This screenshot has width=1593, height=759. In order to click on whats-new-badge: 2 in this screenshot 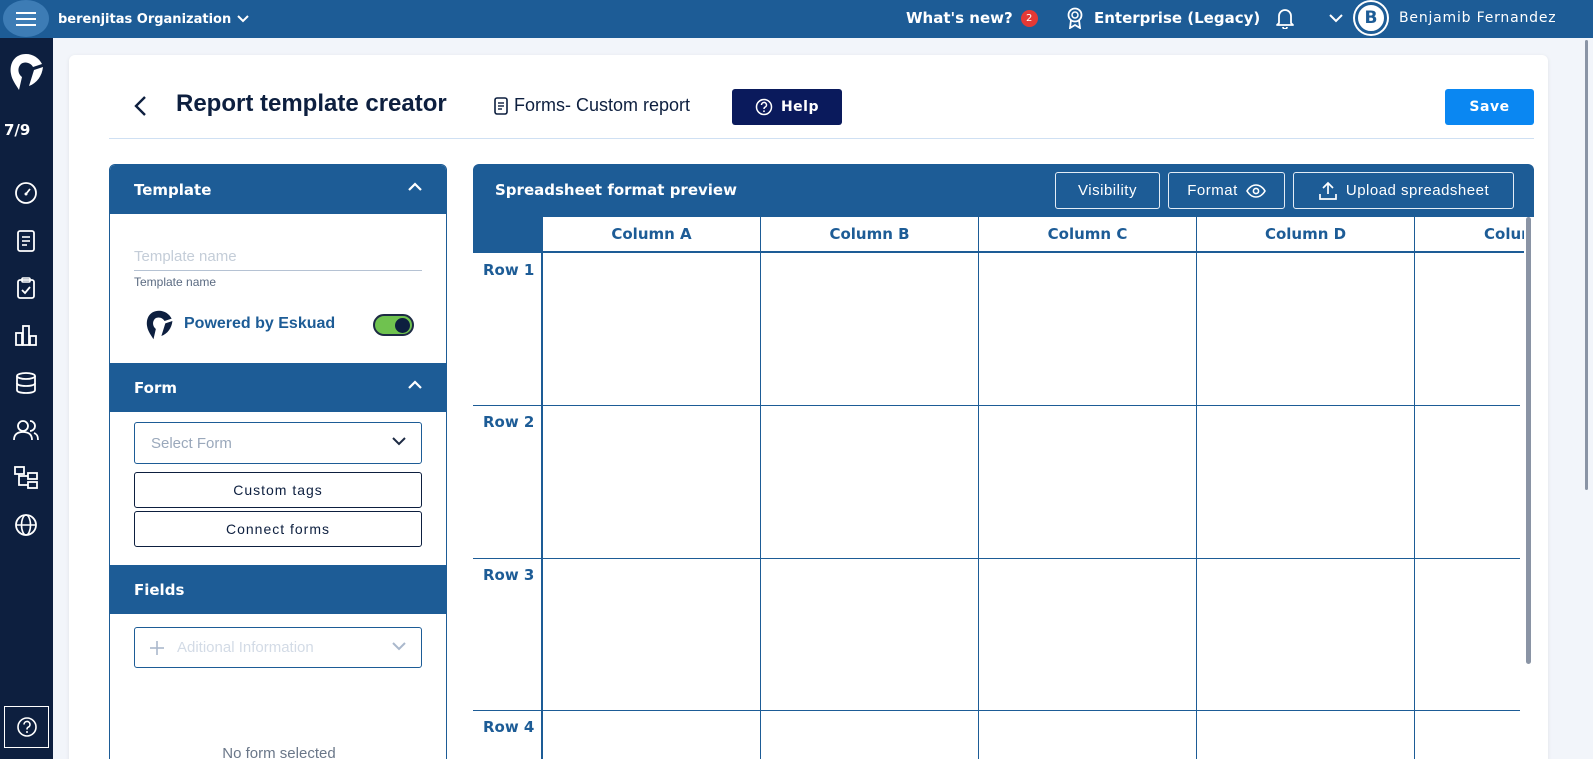, I will do `click(1029, 18)`.